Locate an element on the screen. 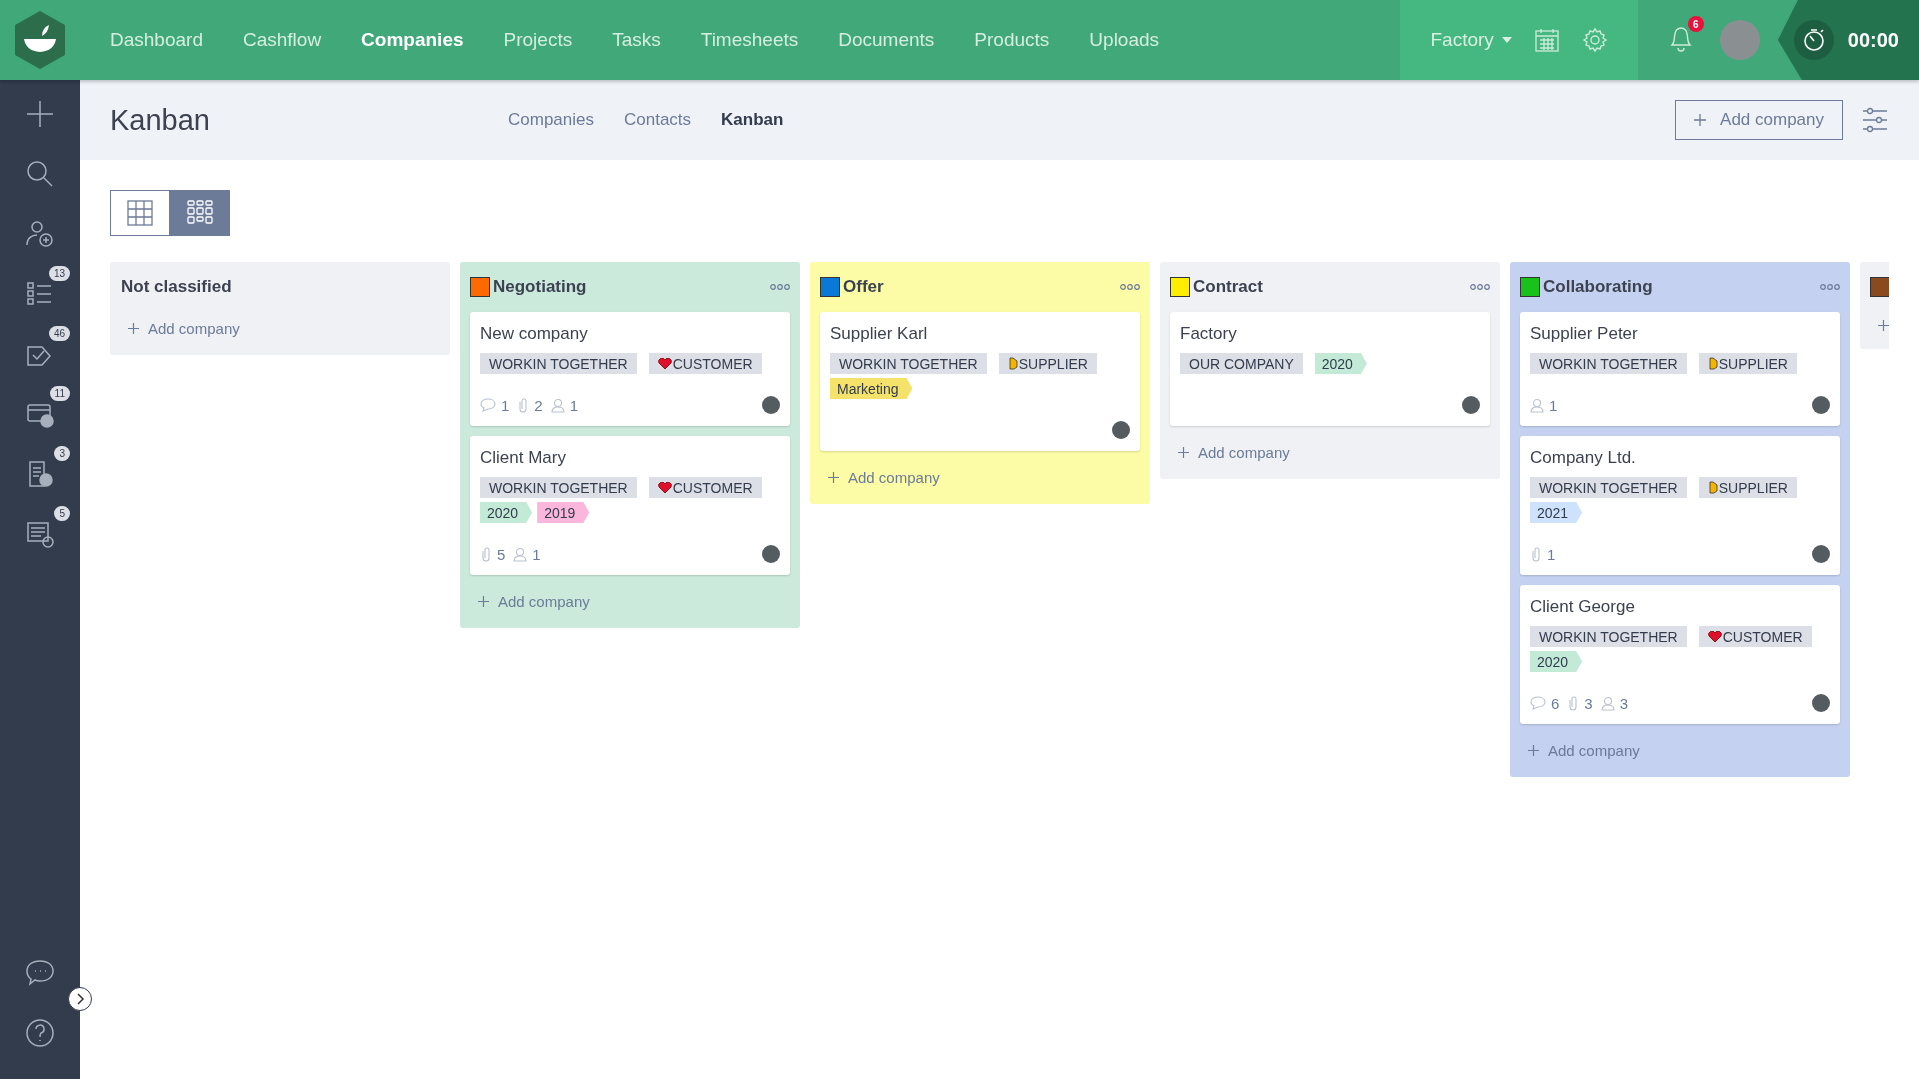 The image size is (1919, 1079). sub-tab: Kanban is located at coordinates (752, 120).